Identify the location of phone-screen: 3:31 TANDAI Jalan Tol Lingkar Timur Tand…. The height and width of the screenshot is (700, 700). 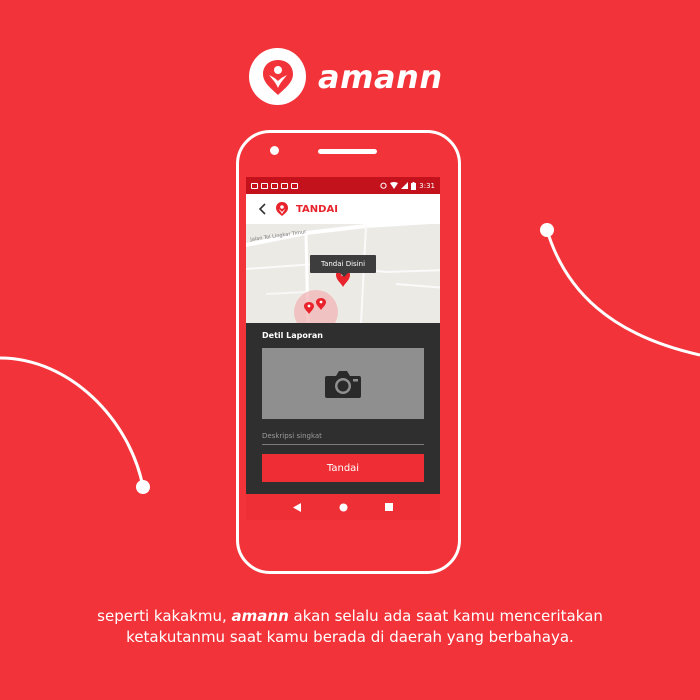
(343, 348).